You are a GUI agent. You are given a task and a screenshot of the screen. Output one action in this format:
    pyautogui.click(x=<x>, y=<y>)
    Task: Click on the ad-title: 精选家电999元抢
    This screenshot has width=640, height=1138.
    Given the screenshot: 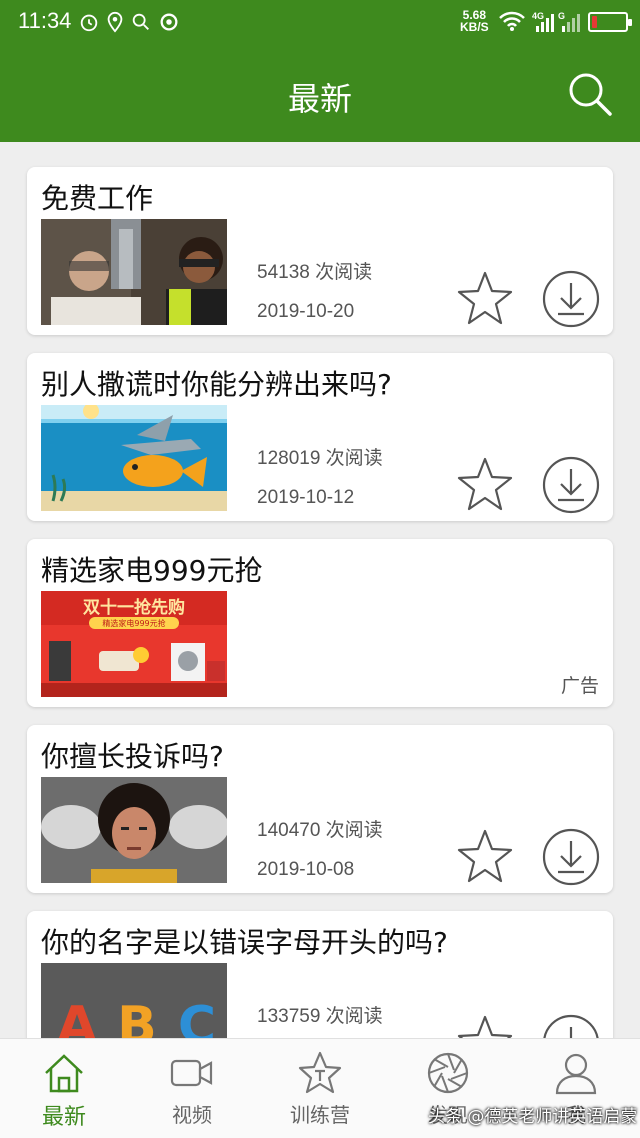 What is the action you would take?
    pyautogui.click(x=152, y=570)
    